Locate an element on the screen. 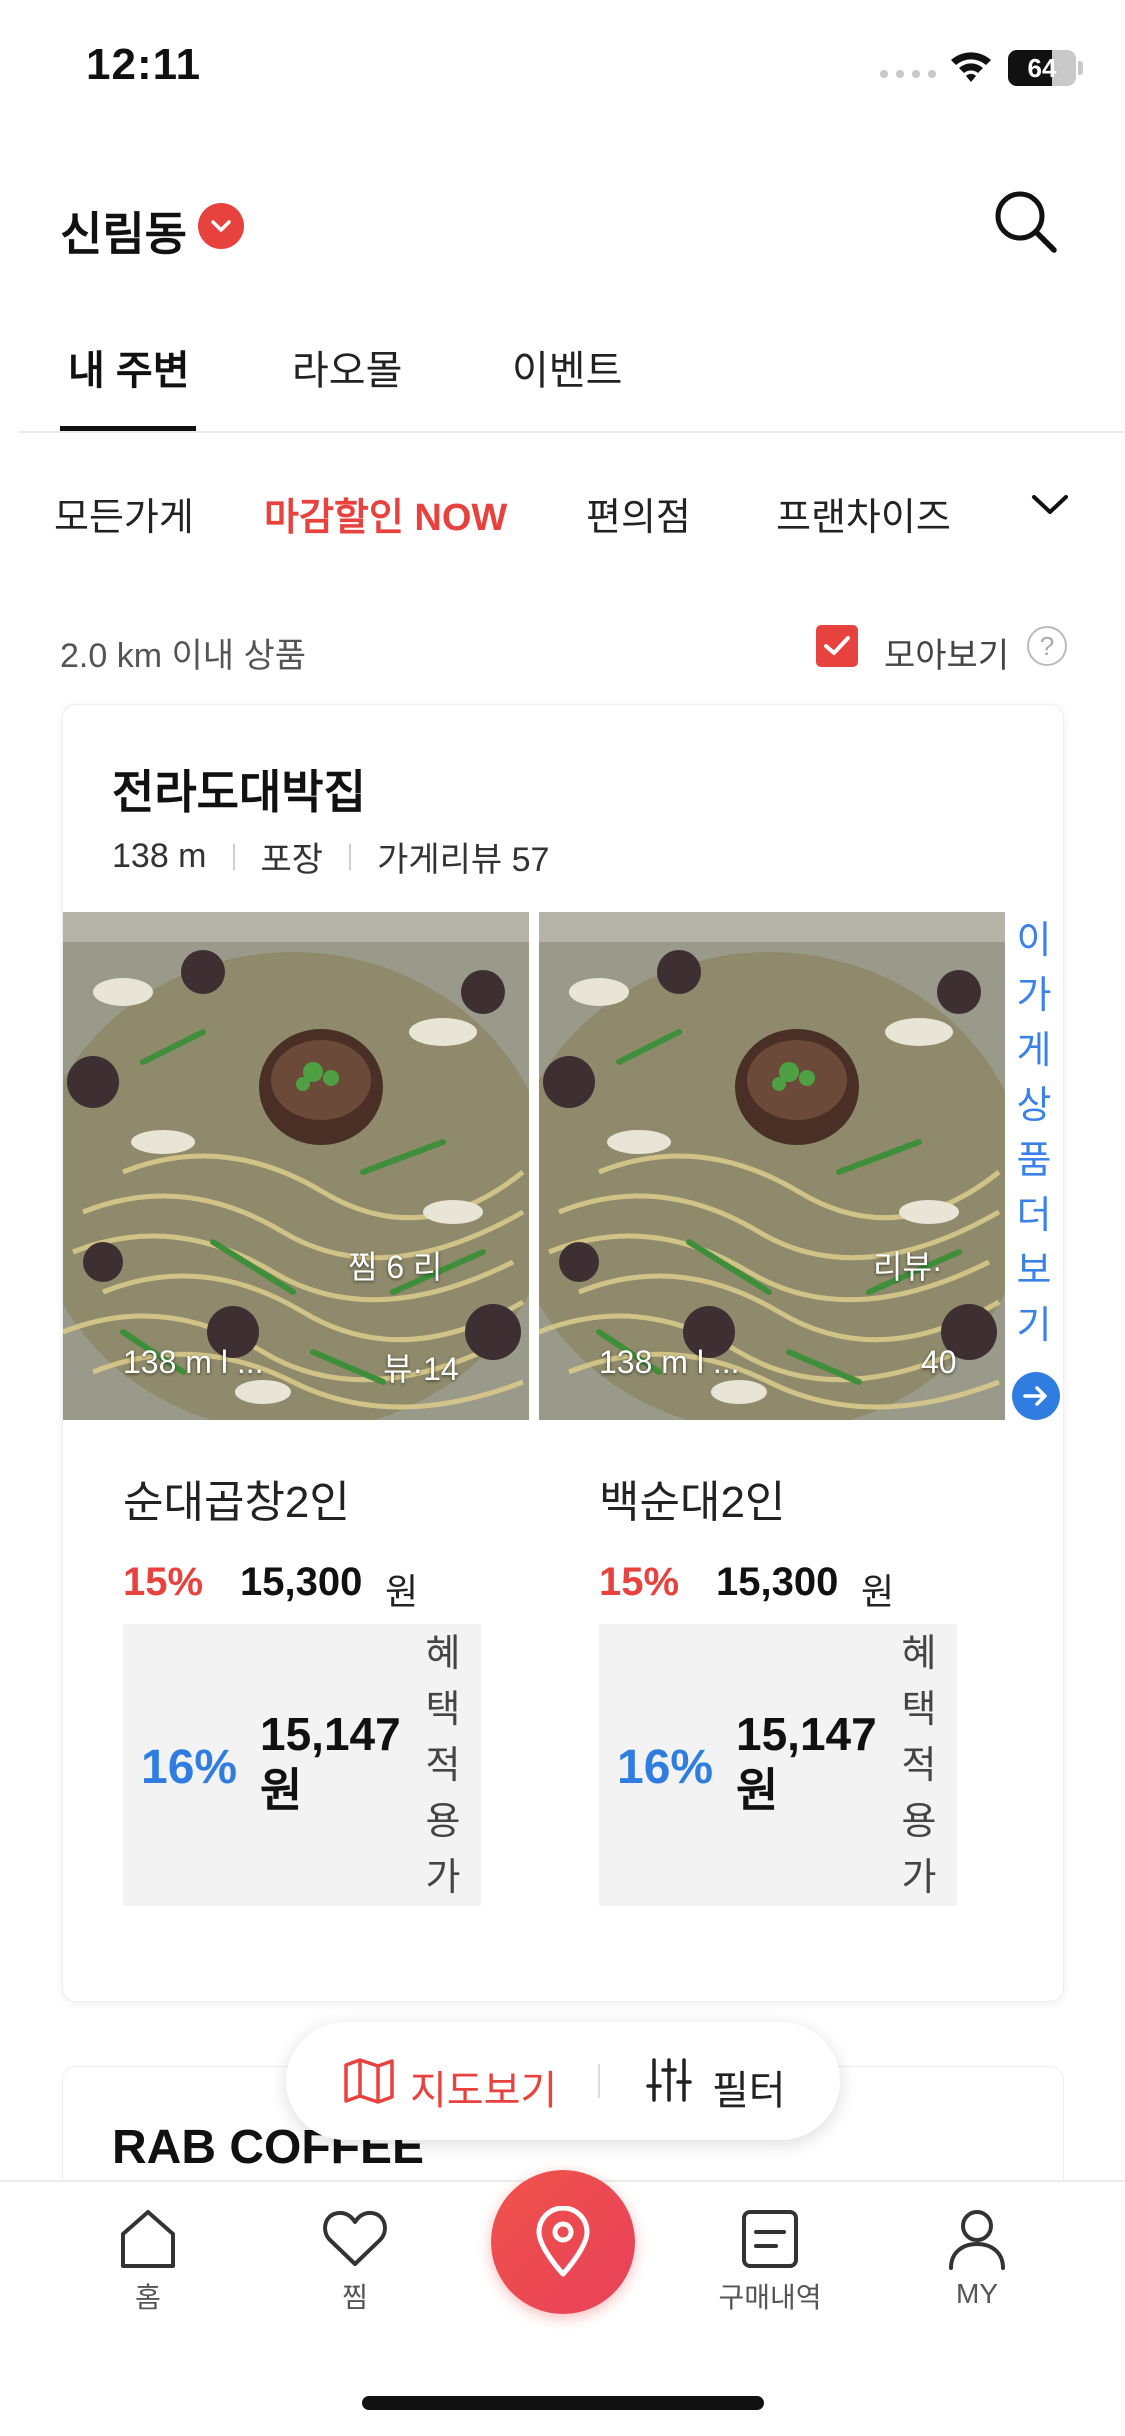 This screenshot has width=1125, height=2436. store-distance: 138 m is located at coordinates (159, 856).